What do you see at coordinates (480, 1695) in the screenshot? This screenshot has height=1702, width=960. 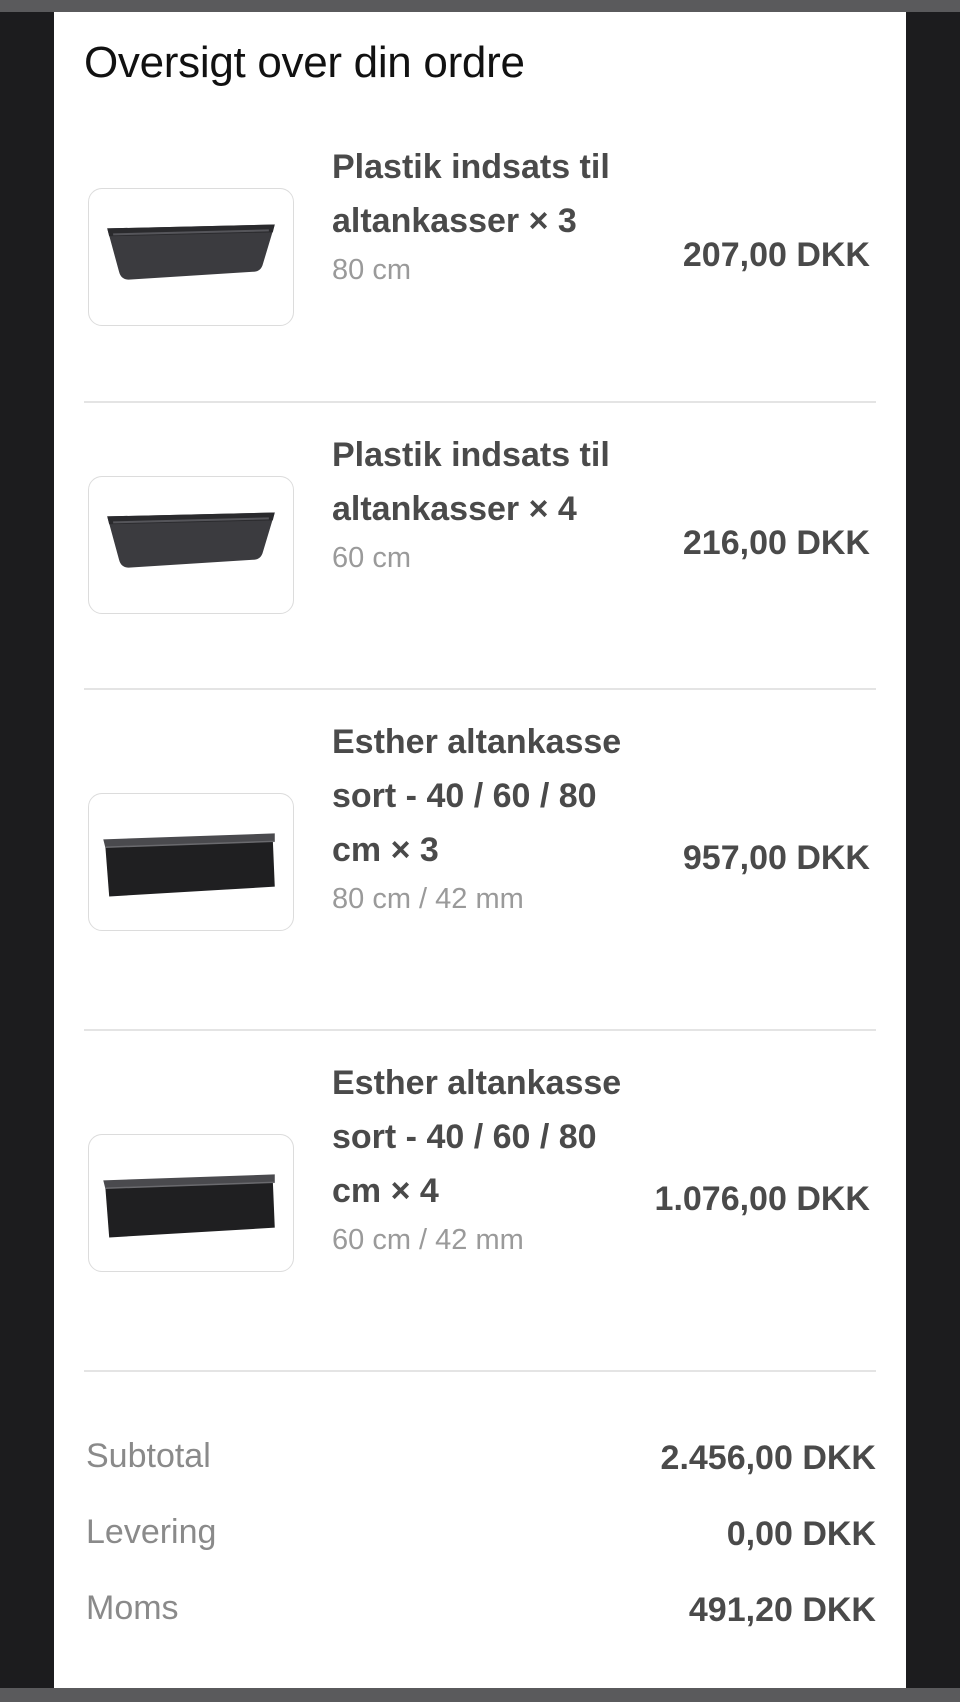 I see `bottom-edge-bar` at bounding box center [480, 1695].